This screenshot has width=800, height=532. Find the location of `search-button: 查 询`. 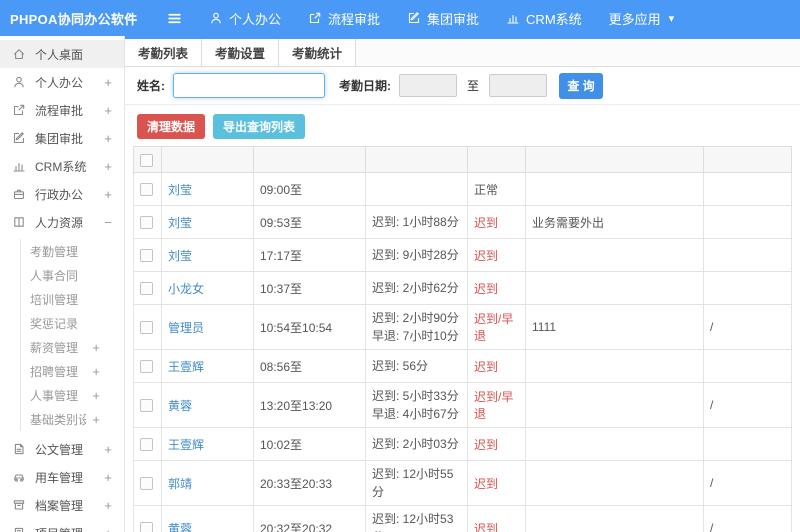

search-button: 查 询 is located at coordinates (581, 85).